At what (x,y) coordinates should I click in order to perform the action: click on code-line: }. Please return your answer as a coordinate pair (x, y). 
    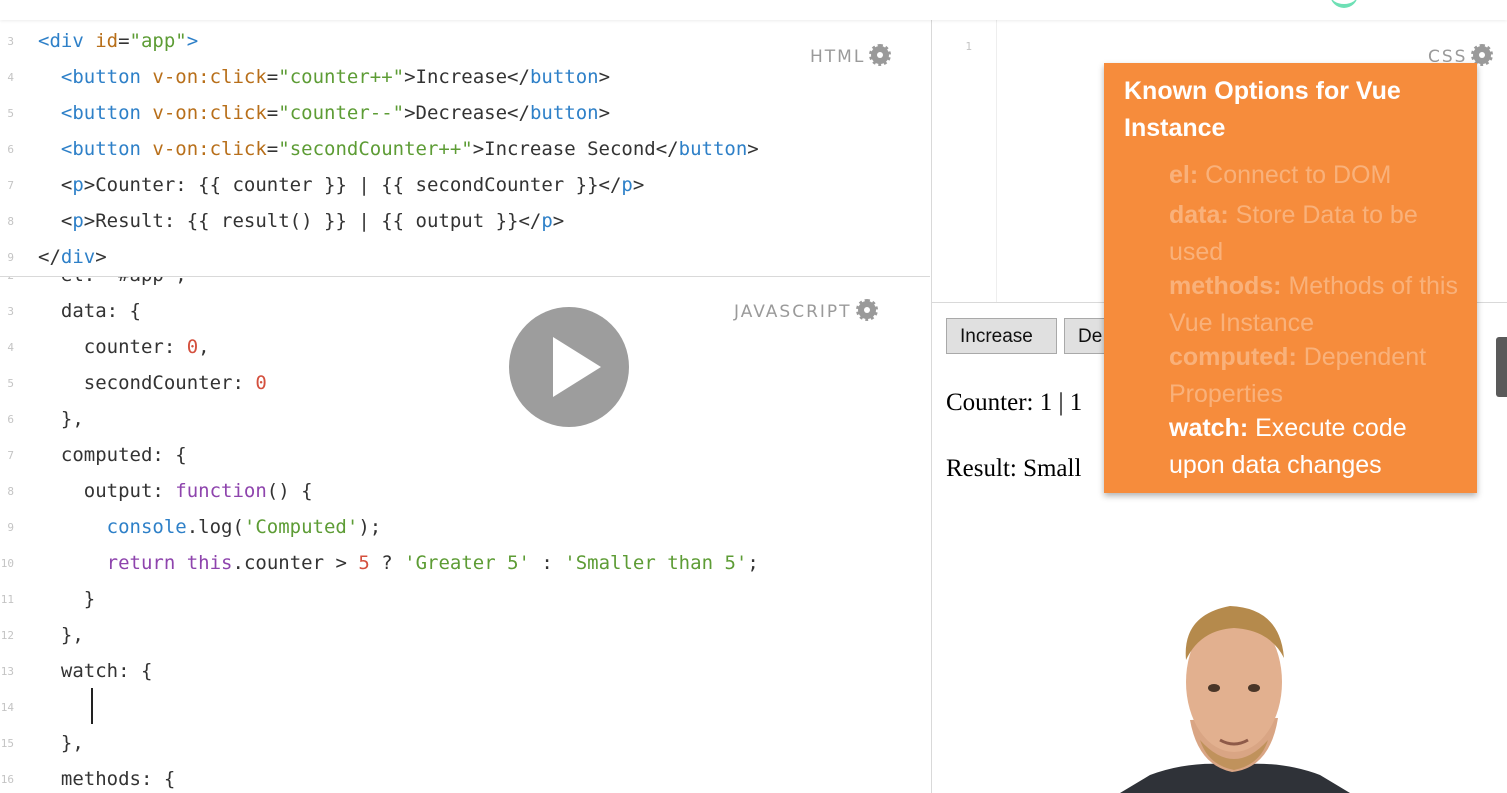
    Looking at the image, I should click on (67, 599).